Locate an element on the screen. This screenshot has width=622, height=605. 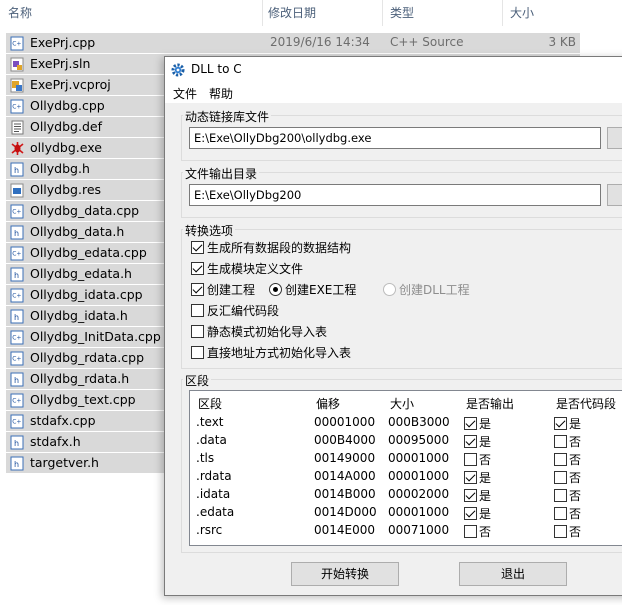
dll-file-group-label: 动态链接库文件 is located at coordinates (227, 116).